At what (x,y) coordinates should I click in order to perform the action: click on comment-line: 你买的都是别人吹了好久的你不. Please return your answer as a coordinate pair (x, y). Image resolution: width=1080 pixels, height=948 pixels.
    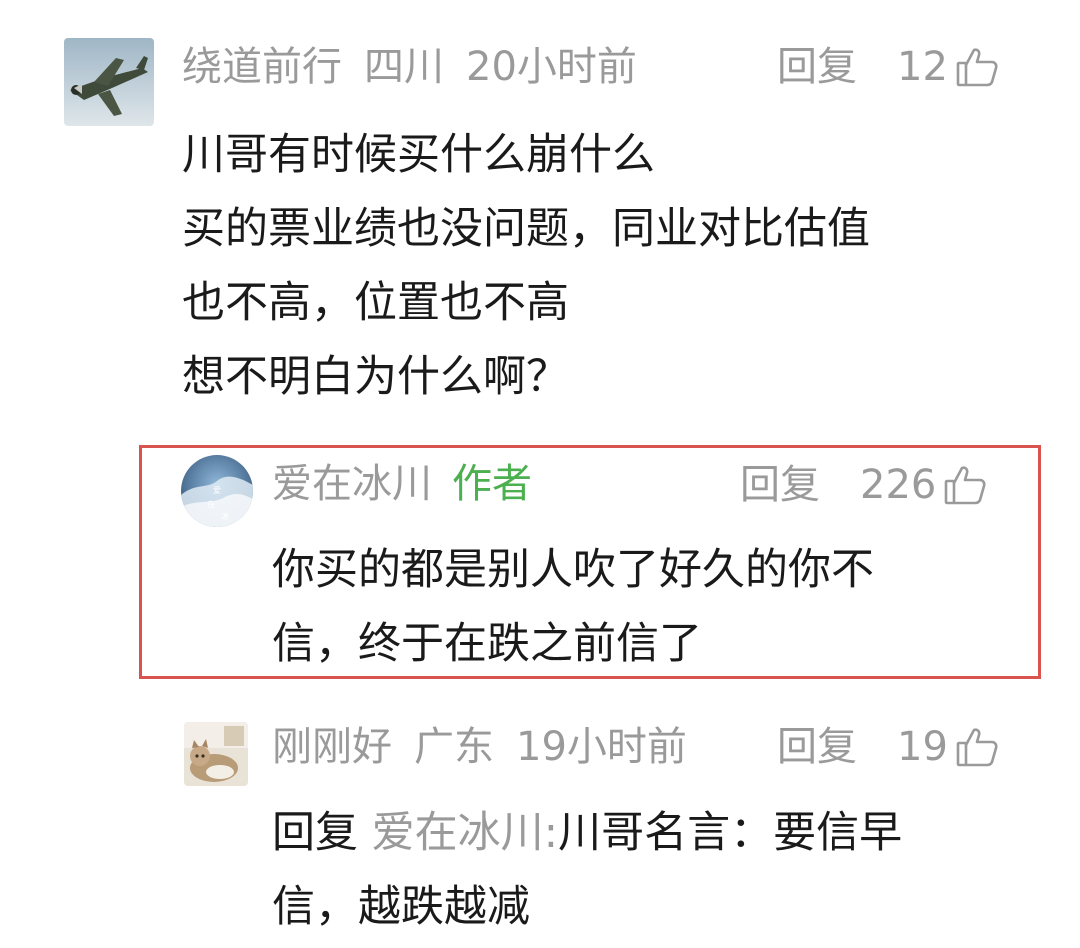
    Looking at the image, I should click on (573, 570).